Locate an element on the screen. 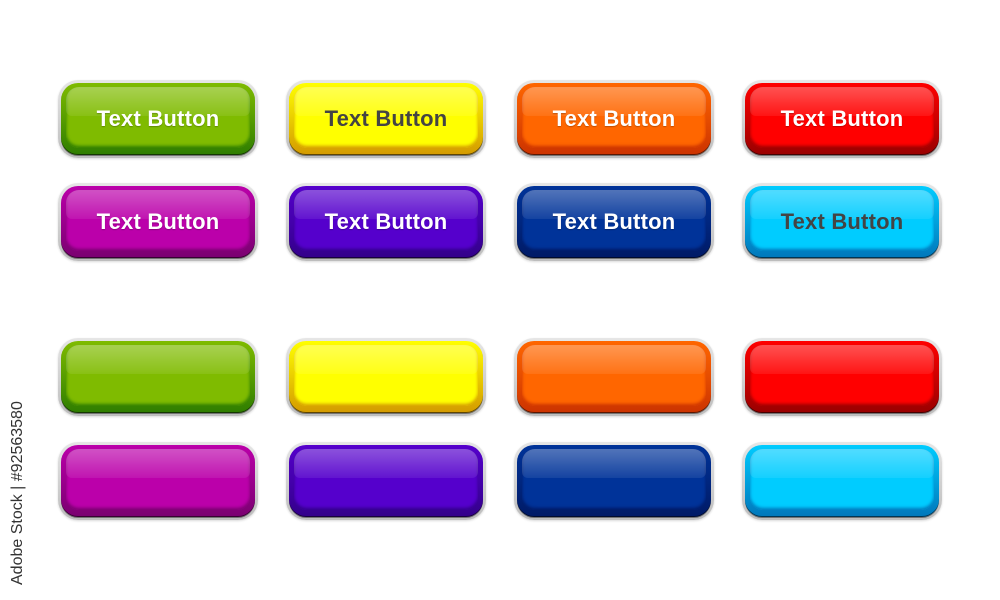 Image resolution: width=1000 pixels, height=600 pixels. blank-button-purple is located at coordinates (386, 481).